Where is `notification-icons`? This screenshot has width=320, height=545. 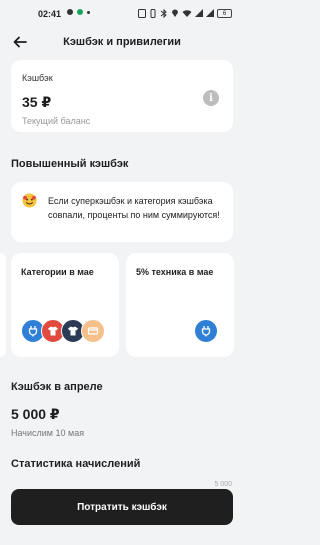 notification-icons is located at coordinates (78, 12).